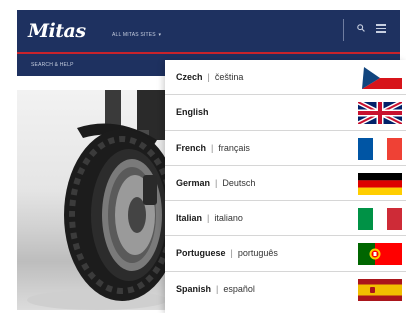  What do you see at coordinates (380, 183) in the screenshot?
I see `german-flag-icon` at bounding box center [380, 183].